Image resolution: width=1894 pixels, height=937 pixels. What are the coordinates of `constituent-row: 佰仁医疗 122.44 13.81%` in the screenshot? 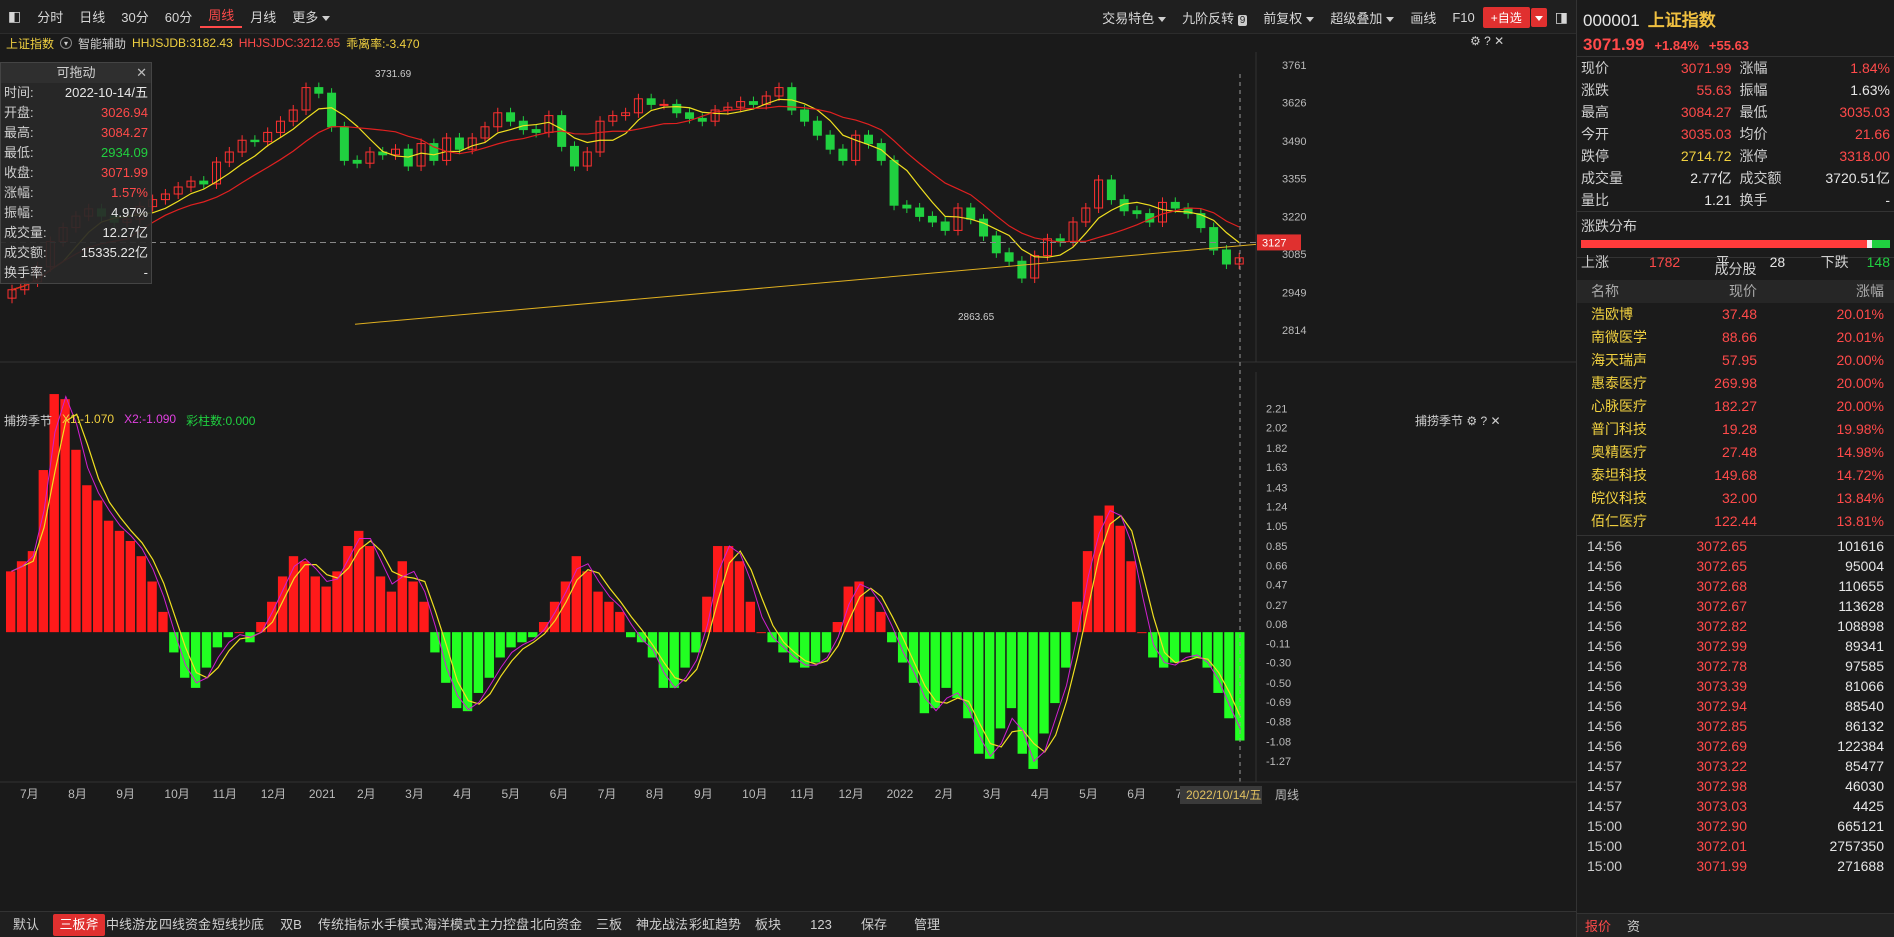 It's located at (1735, 521).